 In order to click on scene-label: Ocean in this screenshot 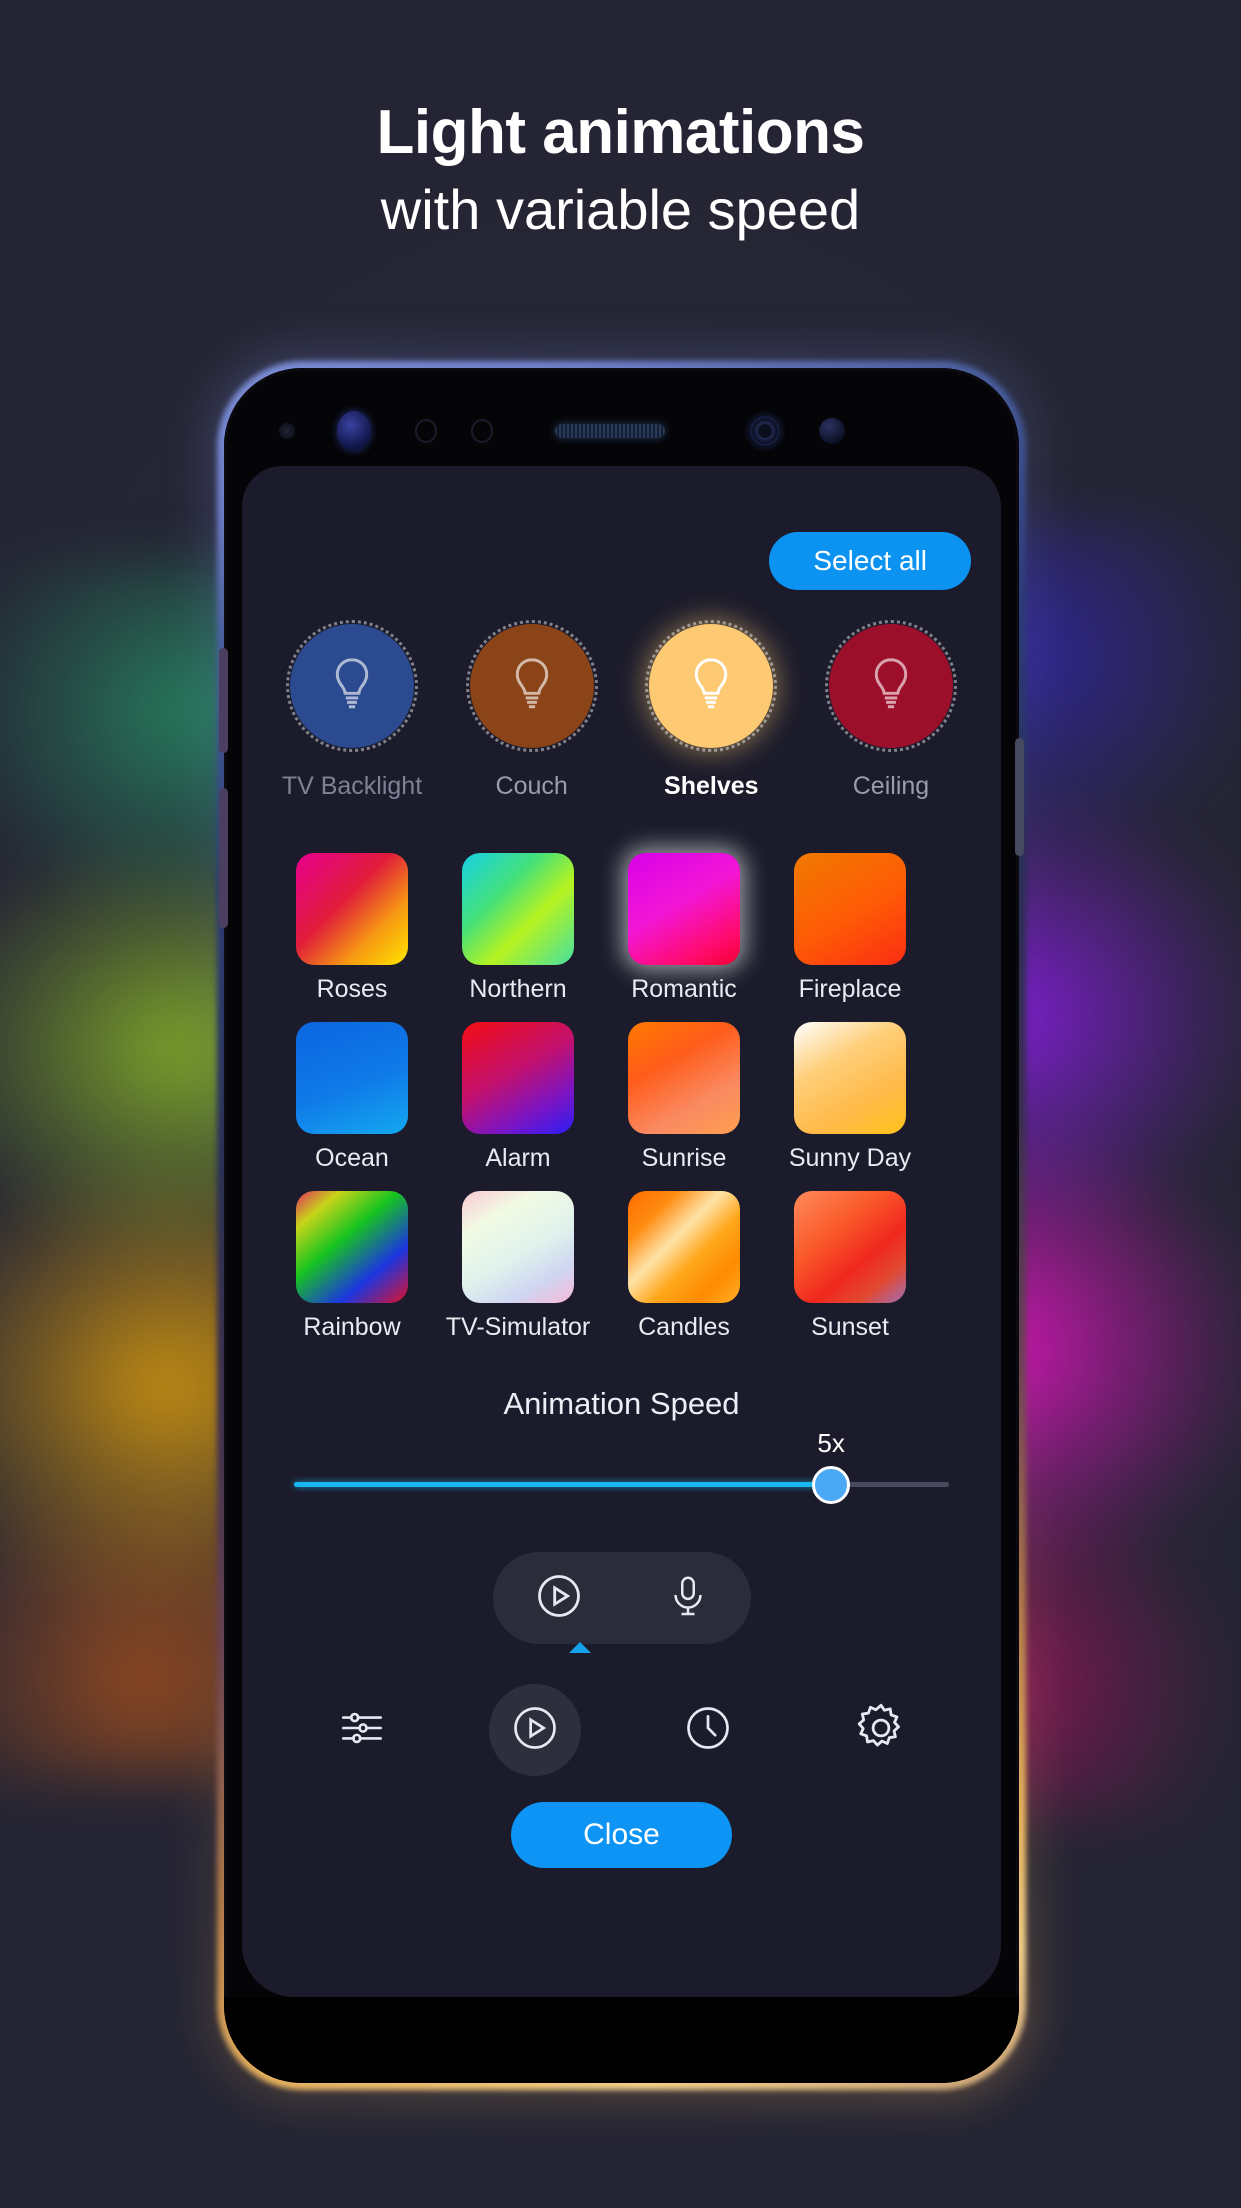, I will do `click(352, 1158)`.